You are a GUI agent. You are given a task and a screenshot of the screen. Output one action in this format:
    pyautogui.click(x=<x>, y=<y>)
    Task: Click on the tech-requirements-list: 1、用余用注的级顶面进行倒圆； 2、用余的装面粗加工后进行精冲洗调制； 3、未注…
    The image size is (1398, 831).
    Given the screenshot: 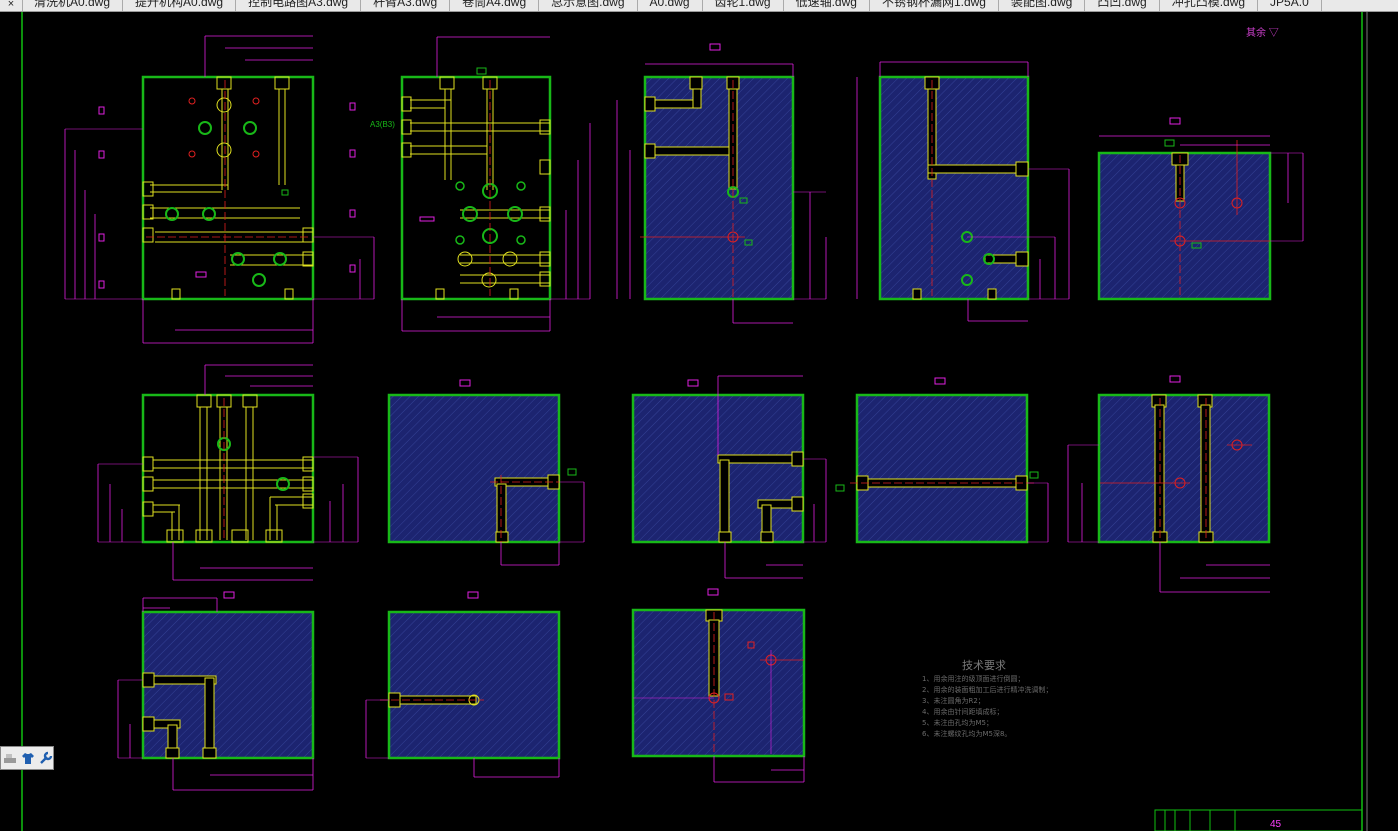 What is the action you would take?
    pyautogui.click(x=987, y=707)
    